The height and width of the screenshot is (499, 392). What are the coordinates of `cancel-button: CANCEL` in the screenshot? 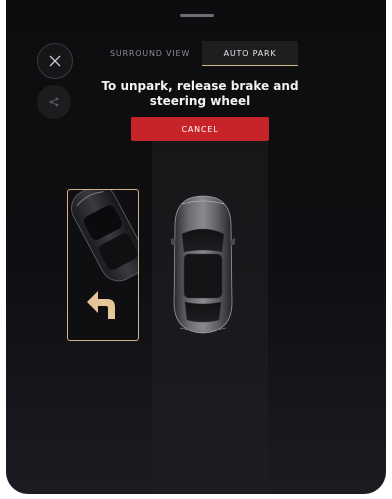 It's located at (200, 129).